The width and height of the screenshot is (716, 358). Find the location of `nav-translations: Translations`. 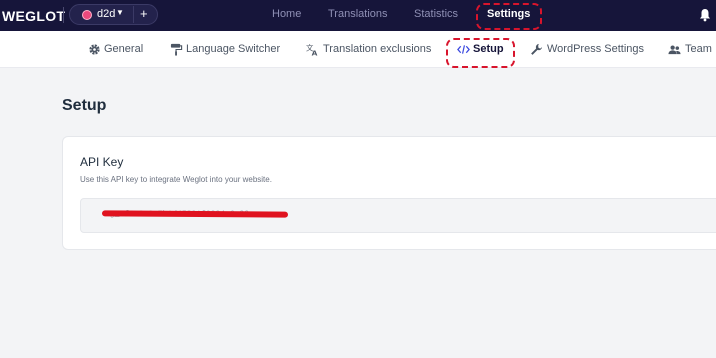

nav-translations: Translations is located at coordinates (358, 14).